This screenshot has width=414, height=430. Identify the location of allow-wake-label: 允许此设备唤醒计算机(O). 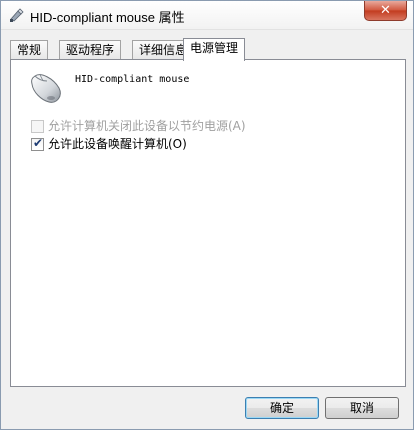
(117, 144).